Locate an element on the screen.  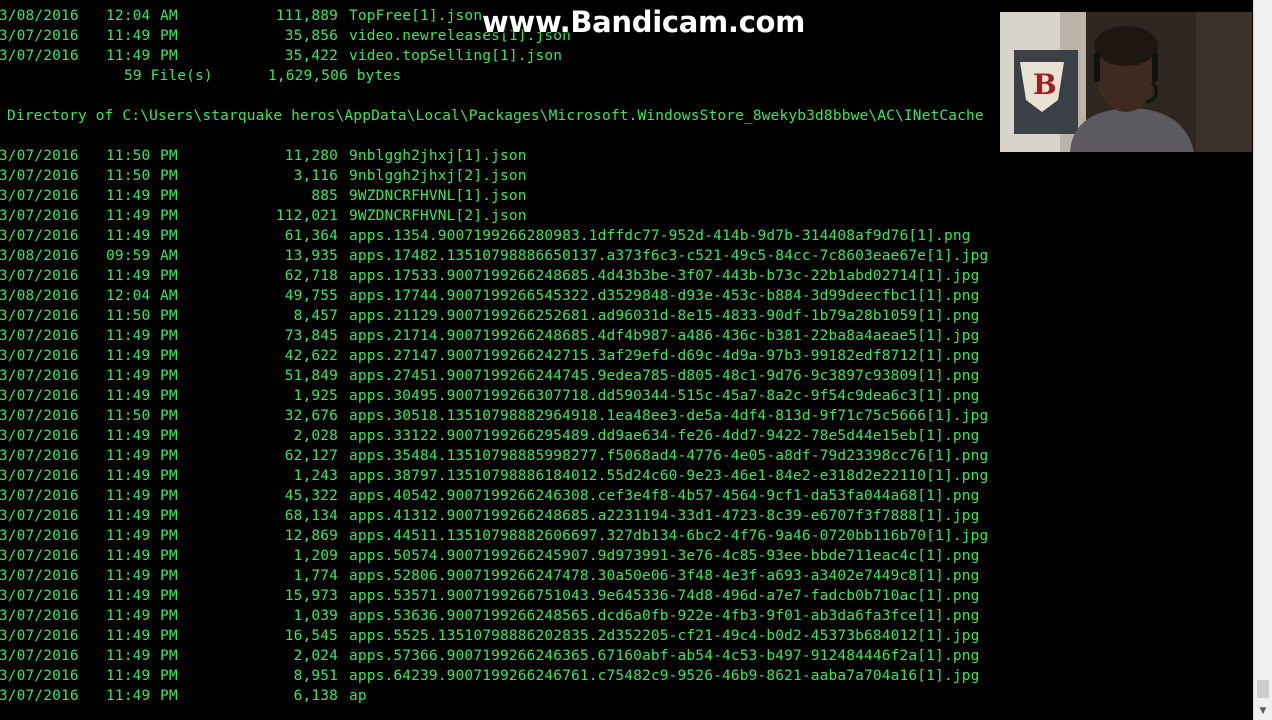
entry-size: 1,039 is located at coordinates (315, 616).